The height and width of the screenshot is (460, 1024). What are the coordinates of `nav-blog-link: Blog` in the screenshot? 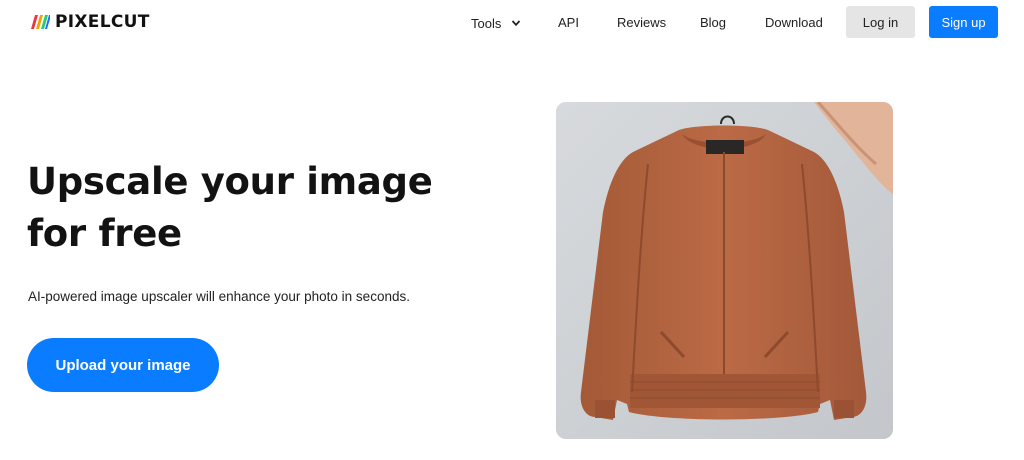 It's located at (713, 22).